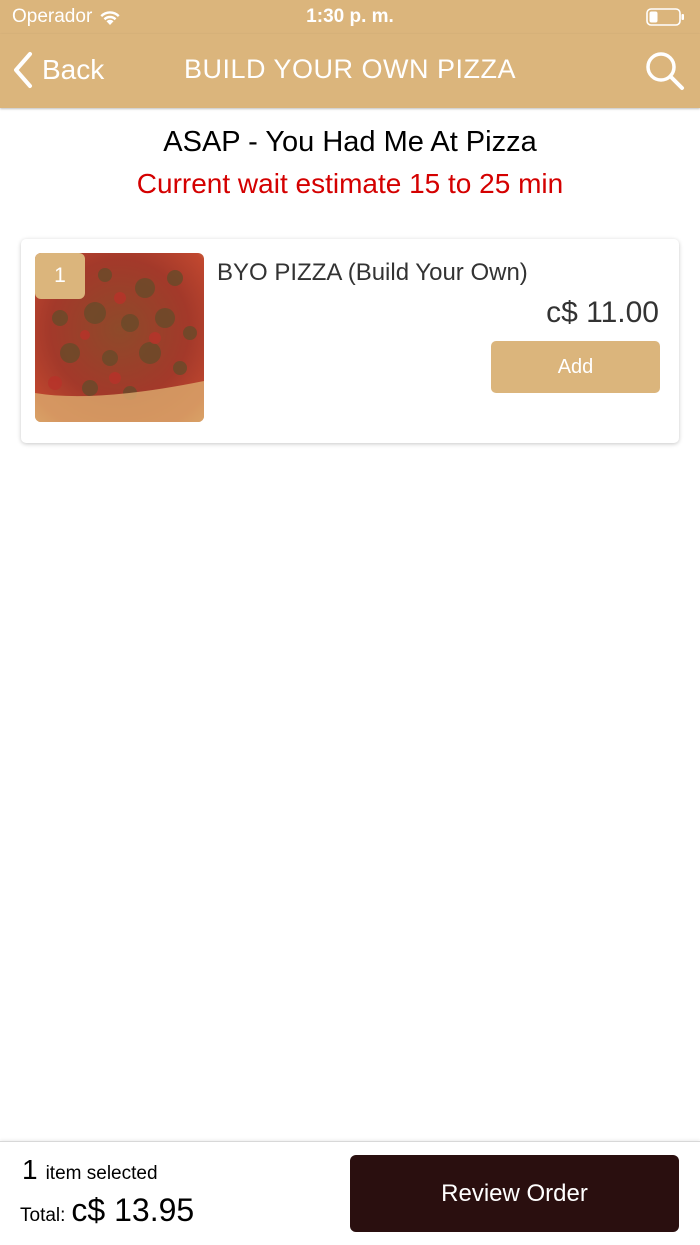 This screenshot has height=1245, width=700. I want to click on add-button: Add, so click(575, 367).